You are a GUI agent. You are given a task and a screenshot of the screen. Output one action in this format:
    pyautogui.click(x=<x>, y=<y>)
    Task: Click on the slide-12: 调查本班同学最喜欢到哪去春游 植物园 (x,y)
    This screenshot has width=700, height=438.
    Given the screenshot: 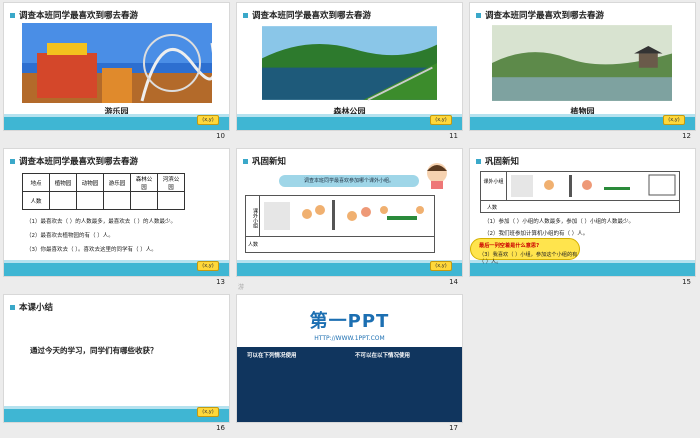 What is the action you would take?
    pyautogui.click(x=582, y=66)
    